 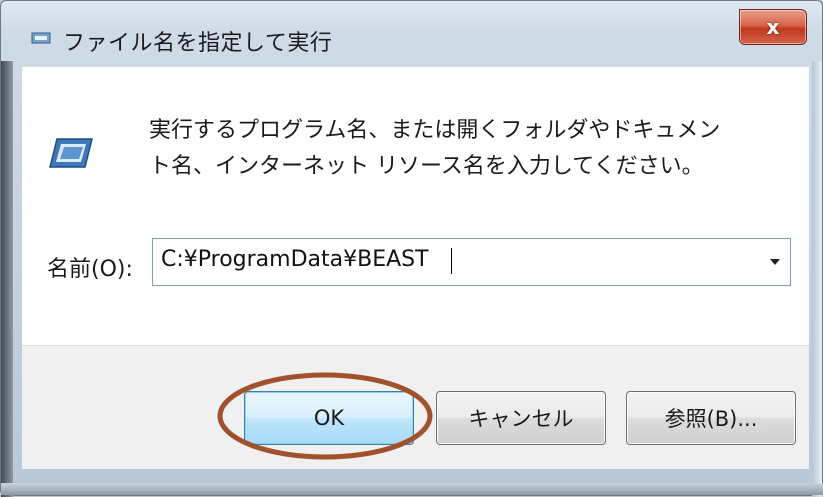 I want to click on name-input-value: C:¥ProgramData¥BEAST, so click(x=295, y=259).